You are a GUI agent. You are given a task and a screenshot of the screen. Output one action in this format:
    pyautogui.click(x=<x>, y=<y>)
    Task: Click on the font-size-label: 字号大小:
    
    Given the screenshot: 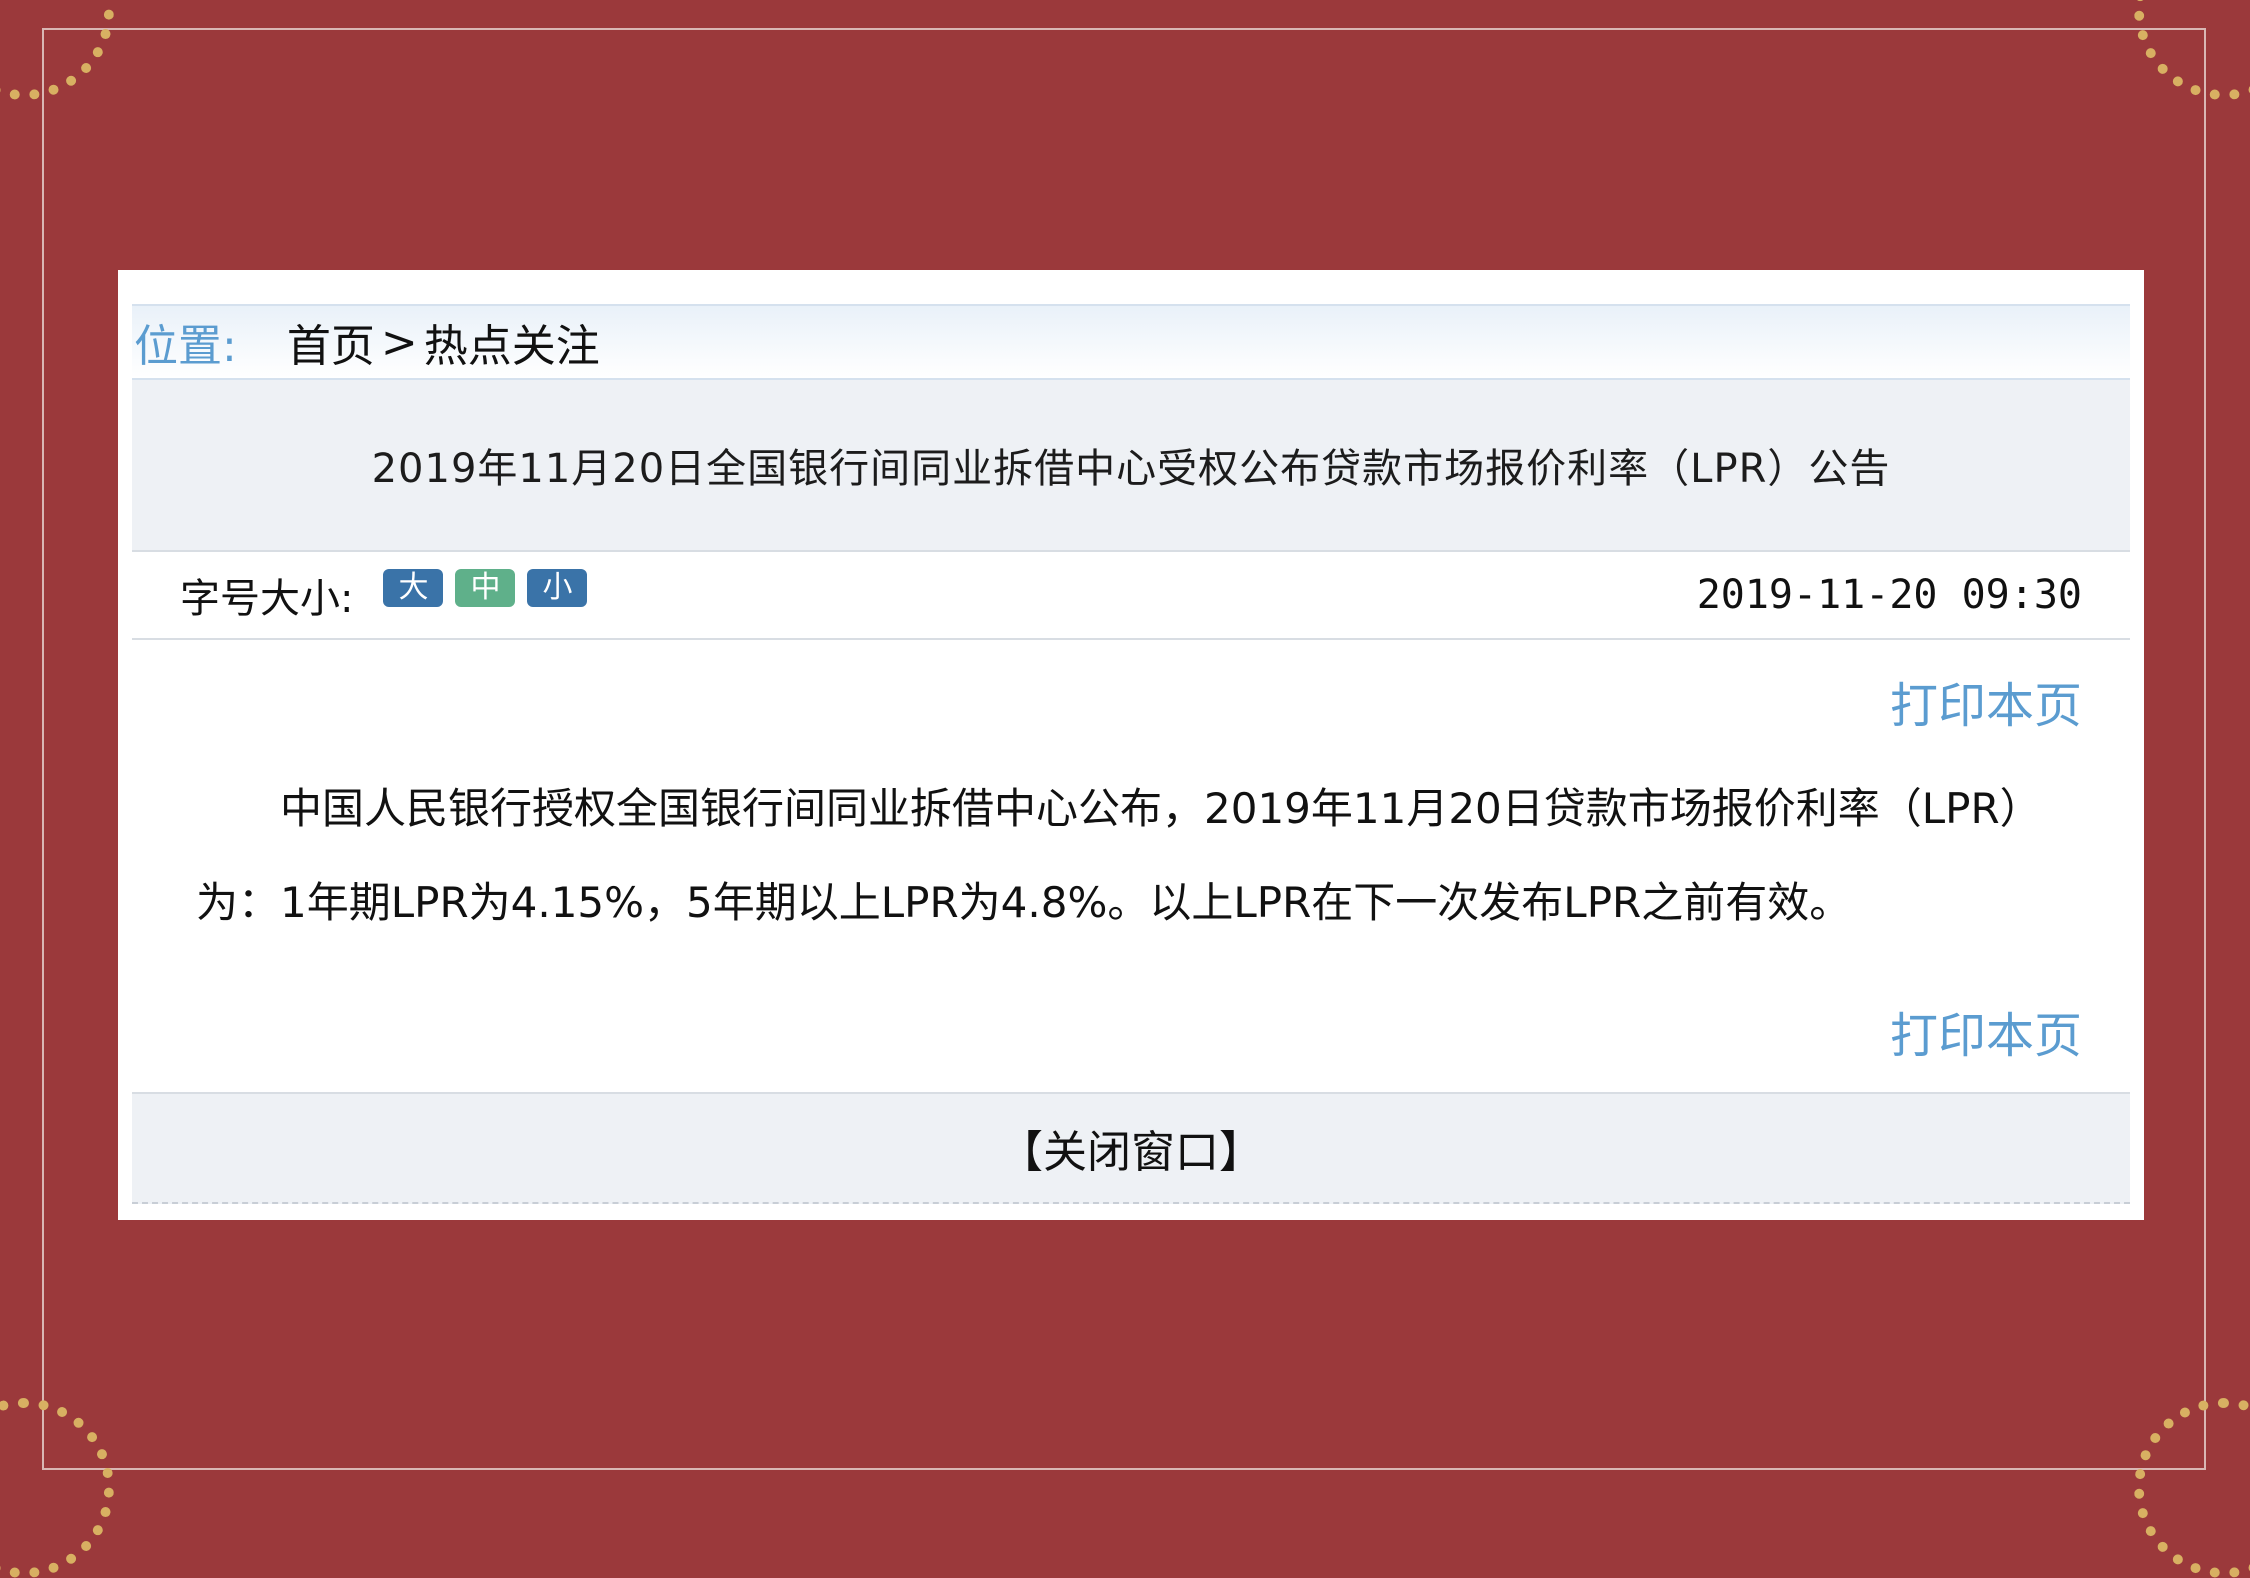 What is the action you would take?
    pyautogui.click(x=267, y=599)
    